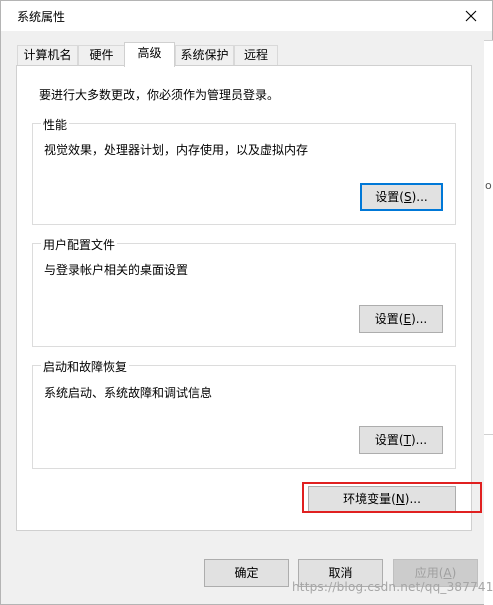  I want to click on background-text-fragment: o, so click(488, 185).